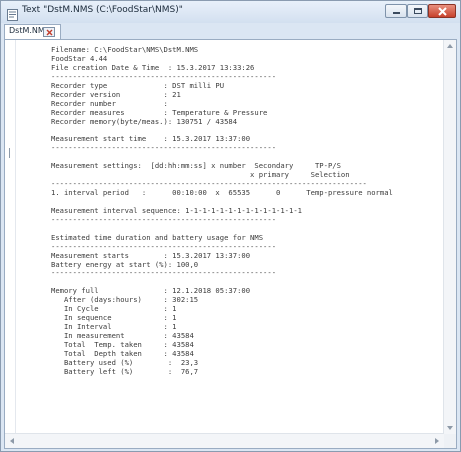 Image resolution: width=461 pixels, height=452 pixels. I want to click on scroll-up-arrow-icon, so click(450, 46).